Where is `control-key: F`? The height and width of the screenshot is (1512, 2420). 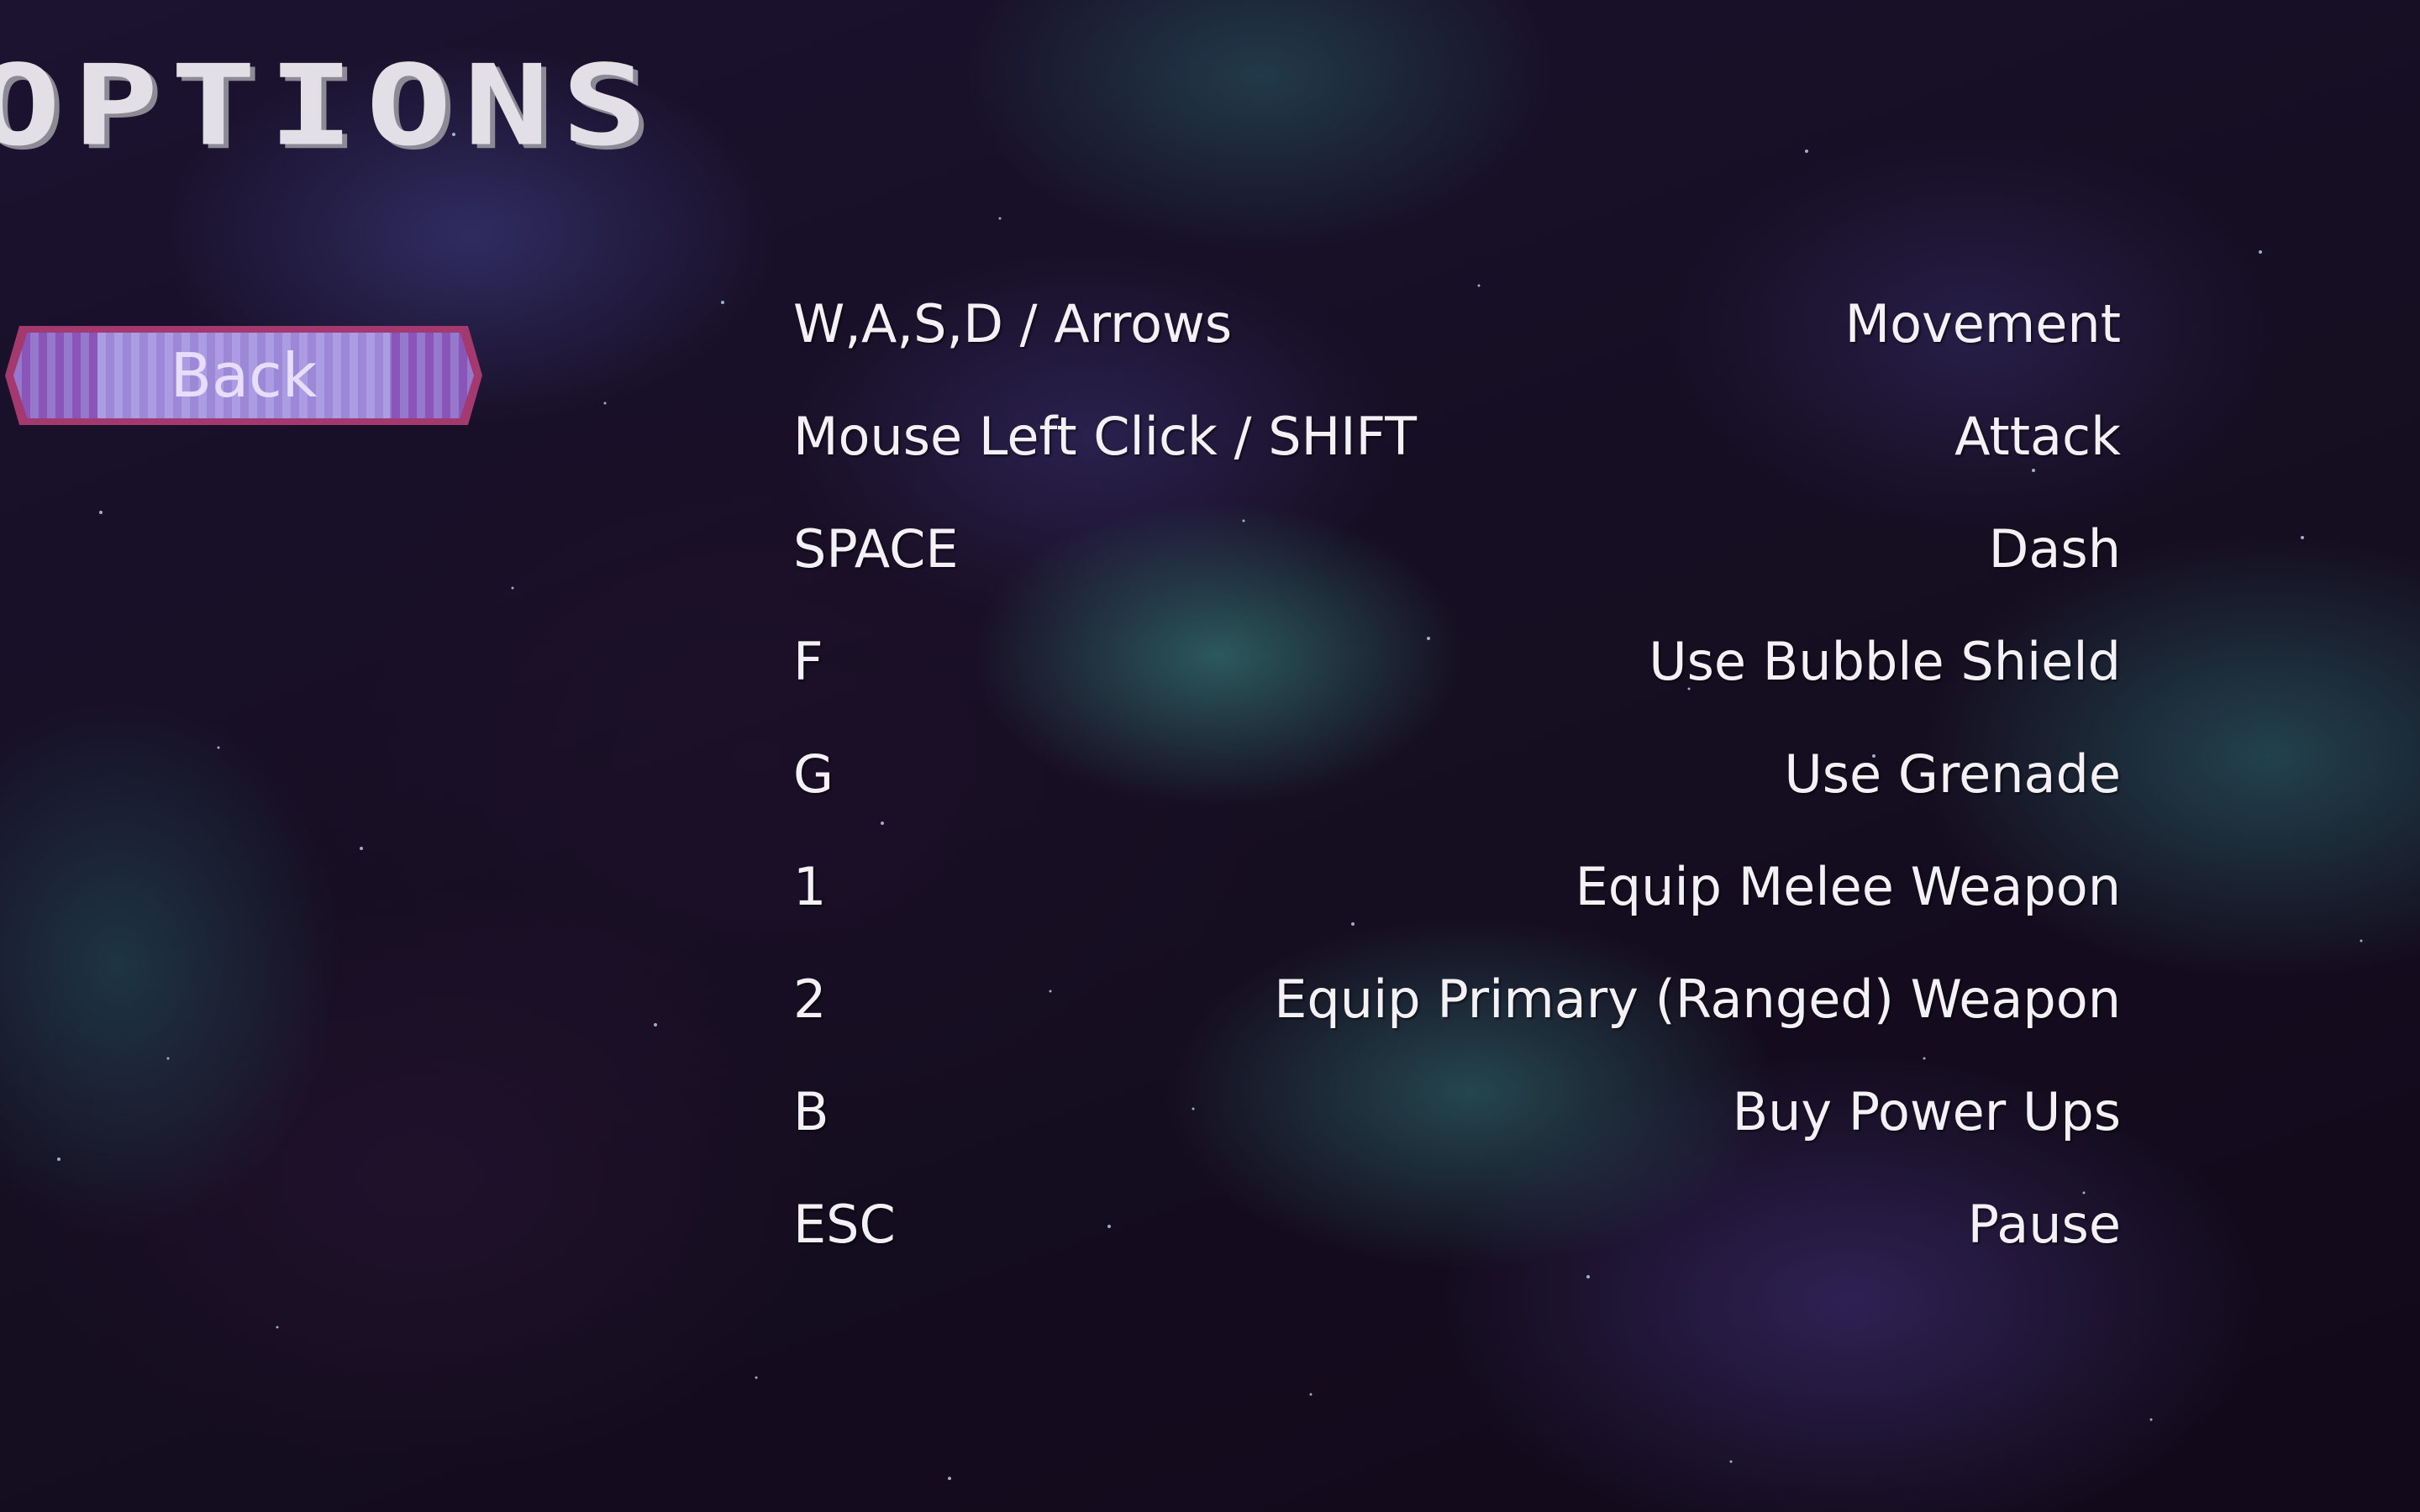 control-key: F is located at coordinates (808, 661).